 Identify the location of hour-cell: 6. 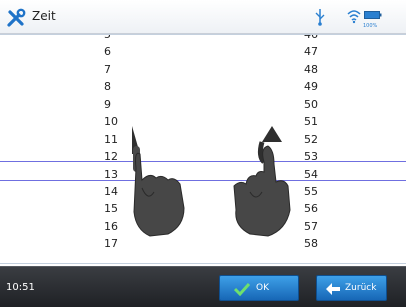
(124, 51).